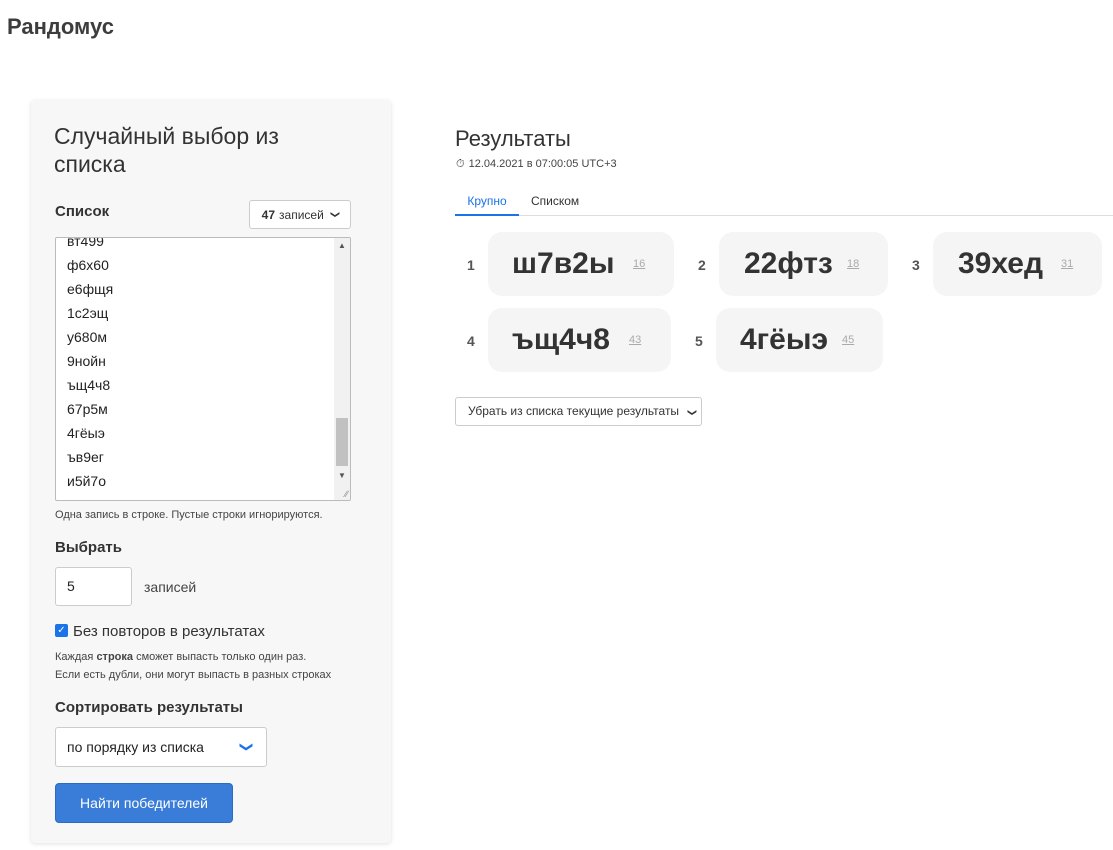 Image resolution: width=1113 pixels, height=850 pixels. I want to click on list-line: у680м, so click(87, 337).